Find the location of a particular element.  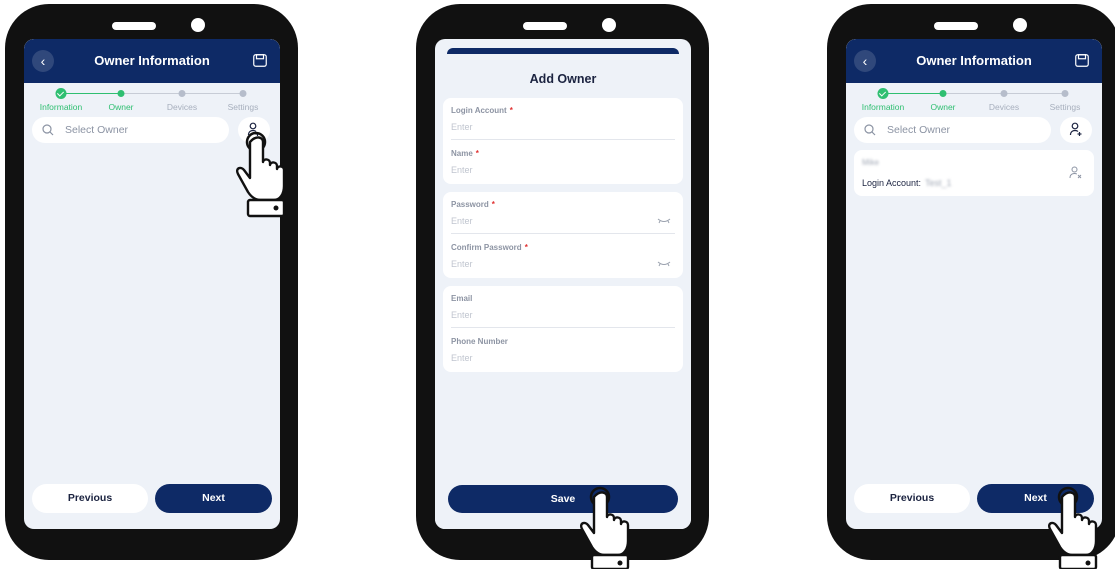

contact-card: Email Enter Phone Number Enter is located at coordinates (563, 329).